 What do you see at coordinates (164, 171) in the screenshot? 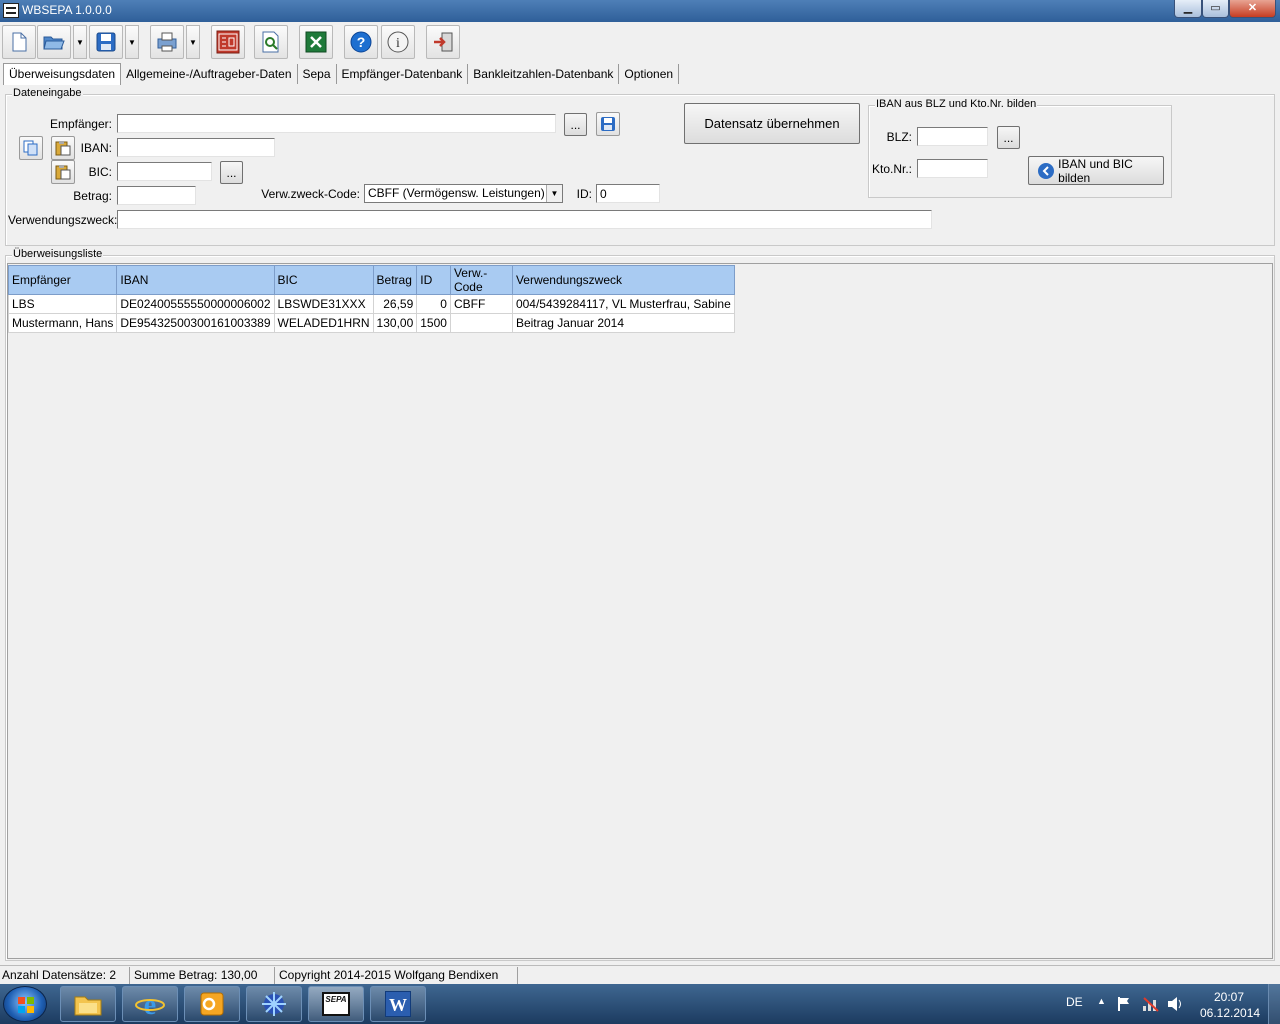
I see `bic-input` at bounding box center [164, 171].